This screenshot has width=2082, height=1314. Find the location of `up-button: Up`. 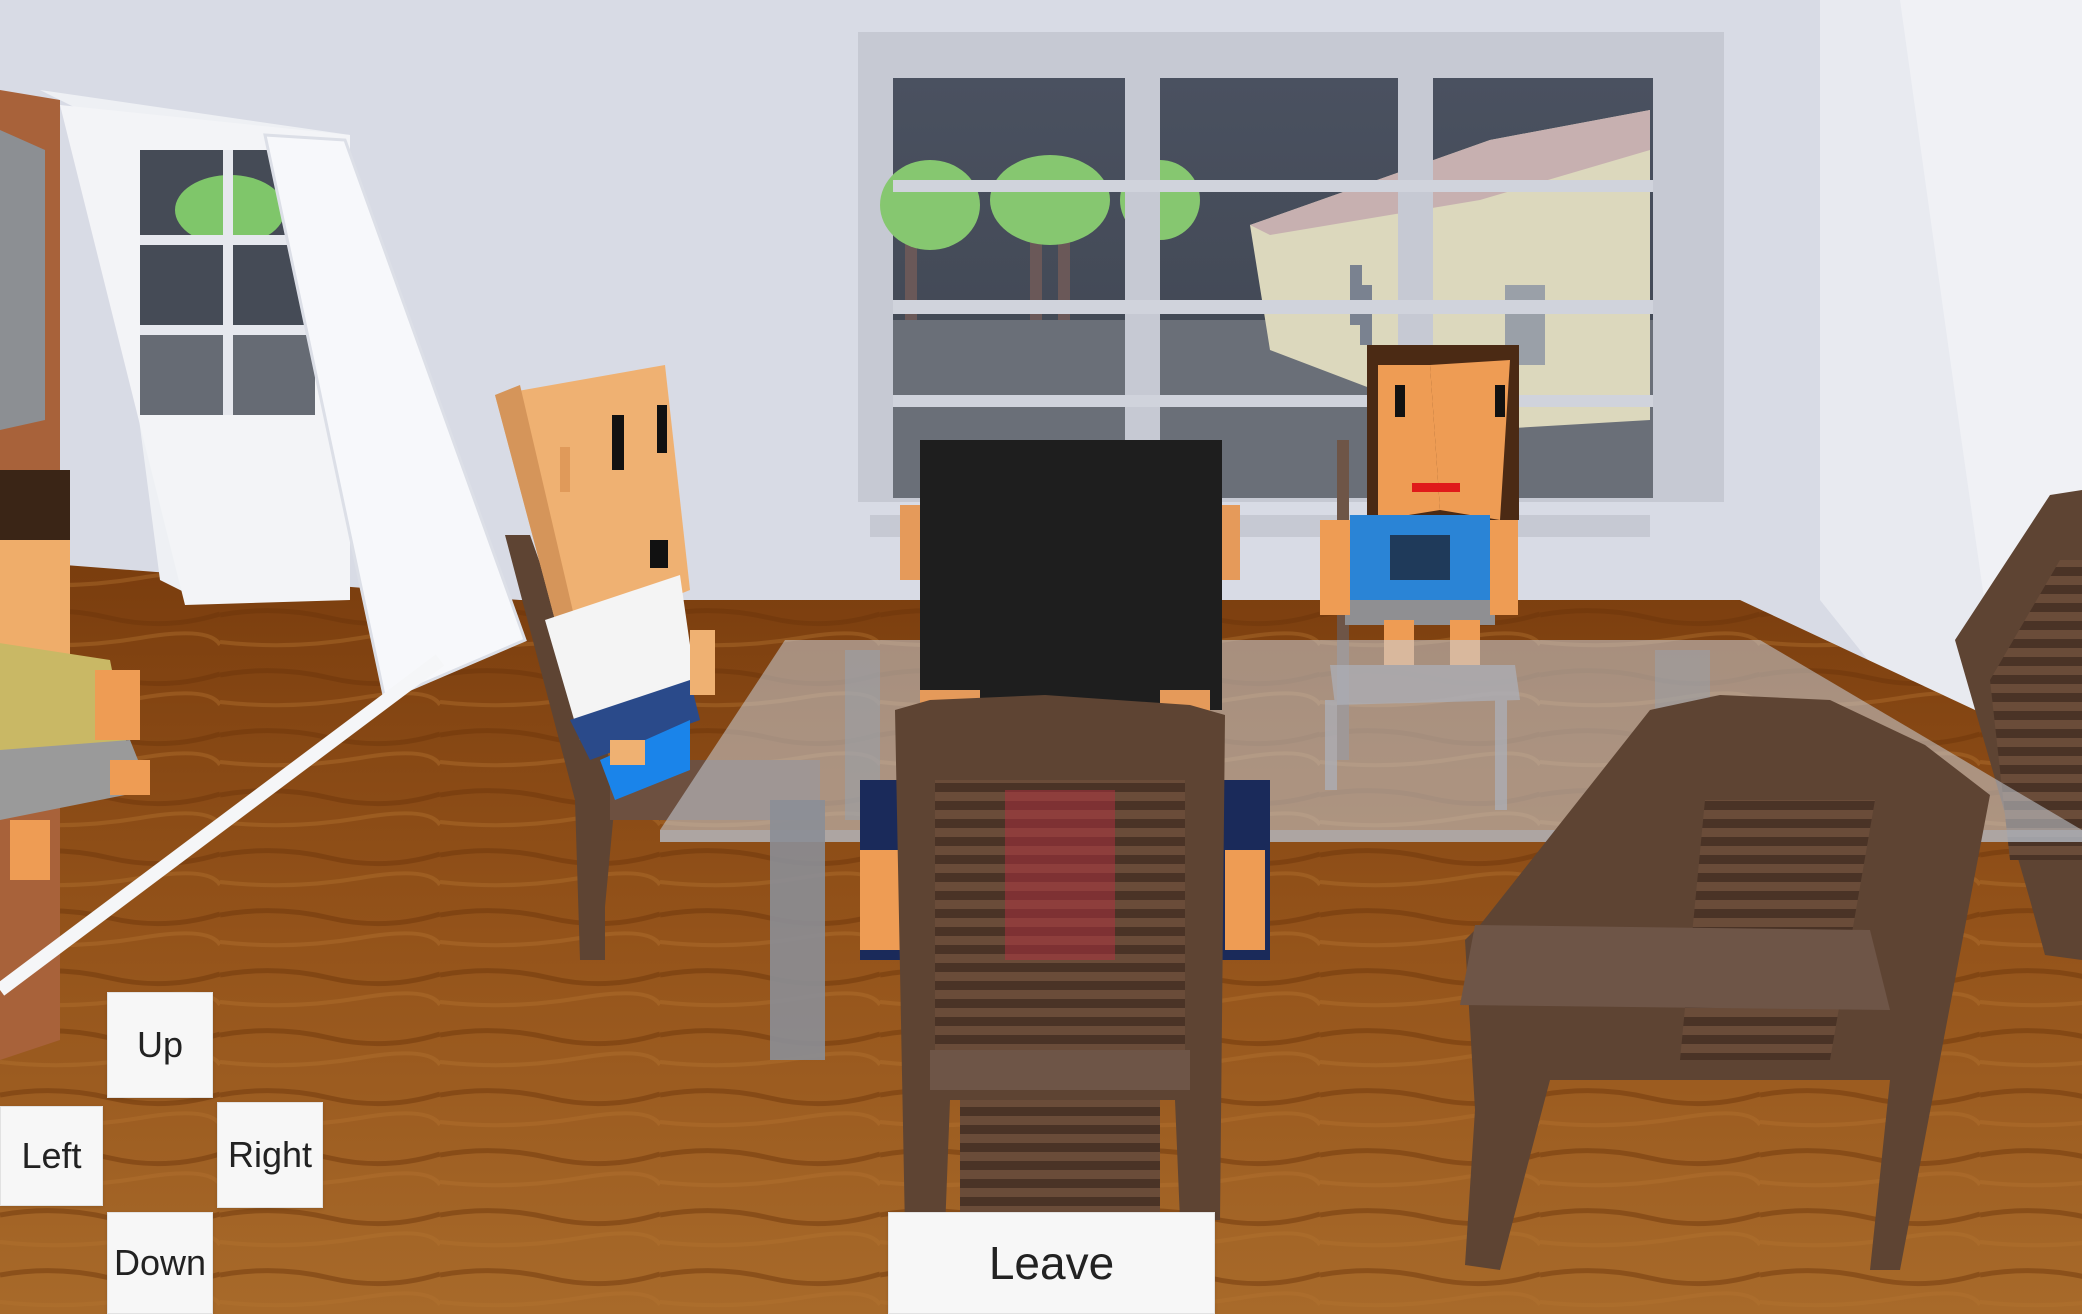

up-button: Up is located at coordinates (160, 1045).